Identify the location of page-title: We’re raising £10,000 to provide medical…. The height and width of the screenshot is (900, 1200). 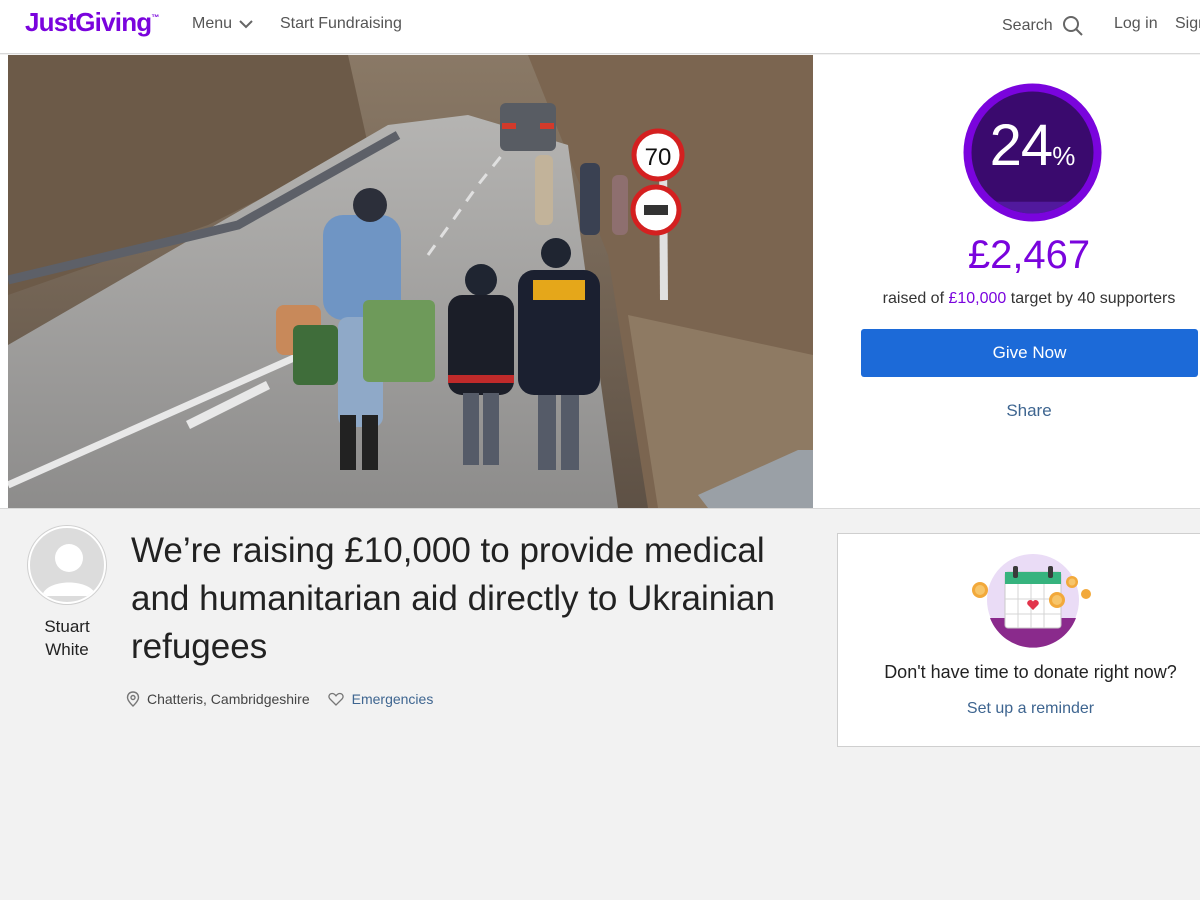
(453, 598).